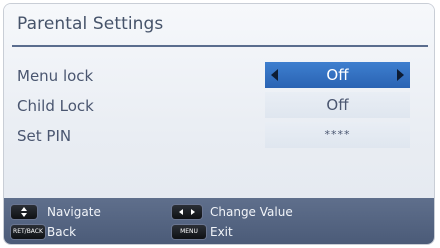 This screenshot has height=248, width=440. Describe the element at coordinates (55, 106) in the screenshot. I see `child-lock-label: Child Lock` at that location.